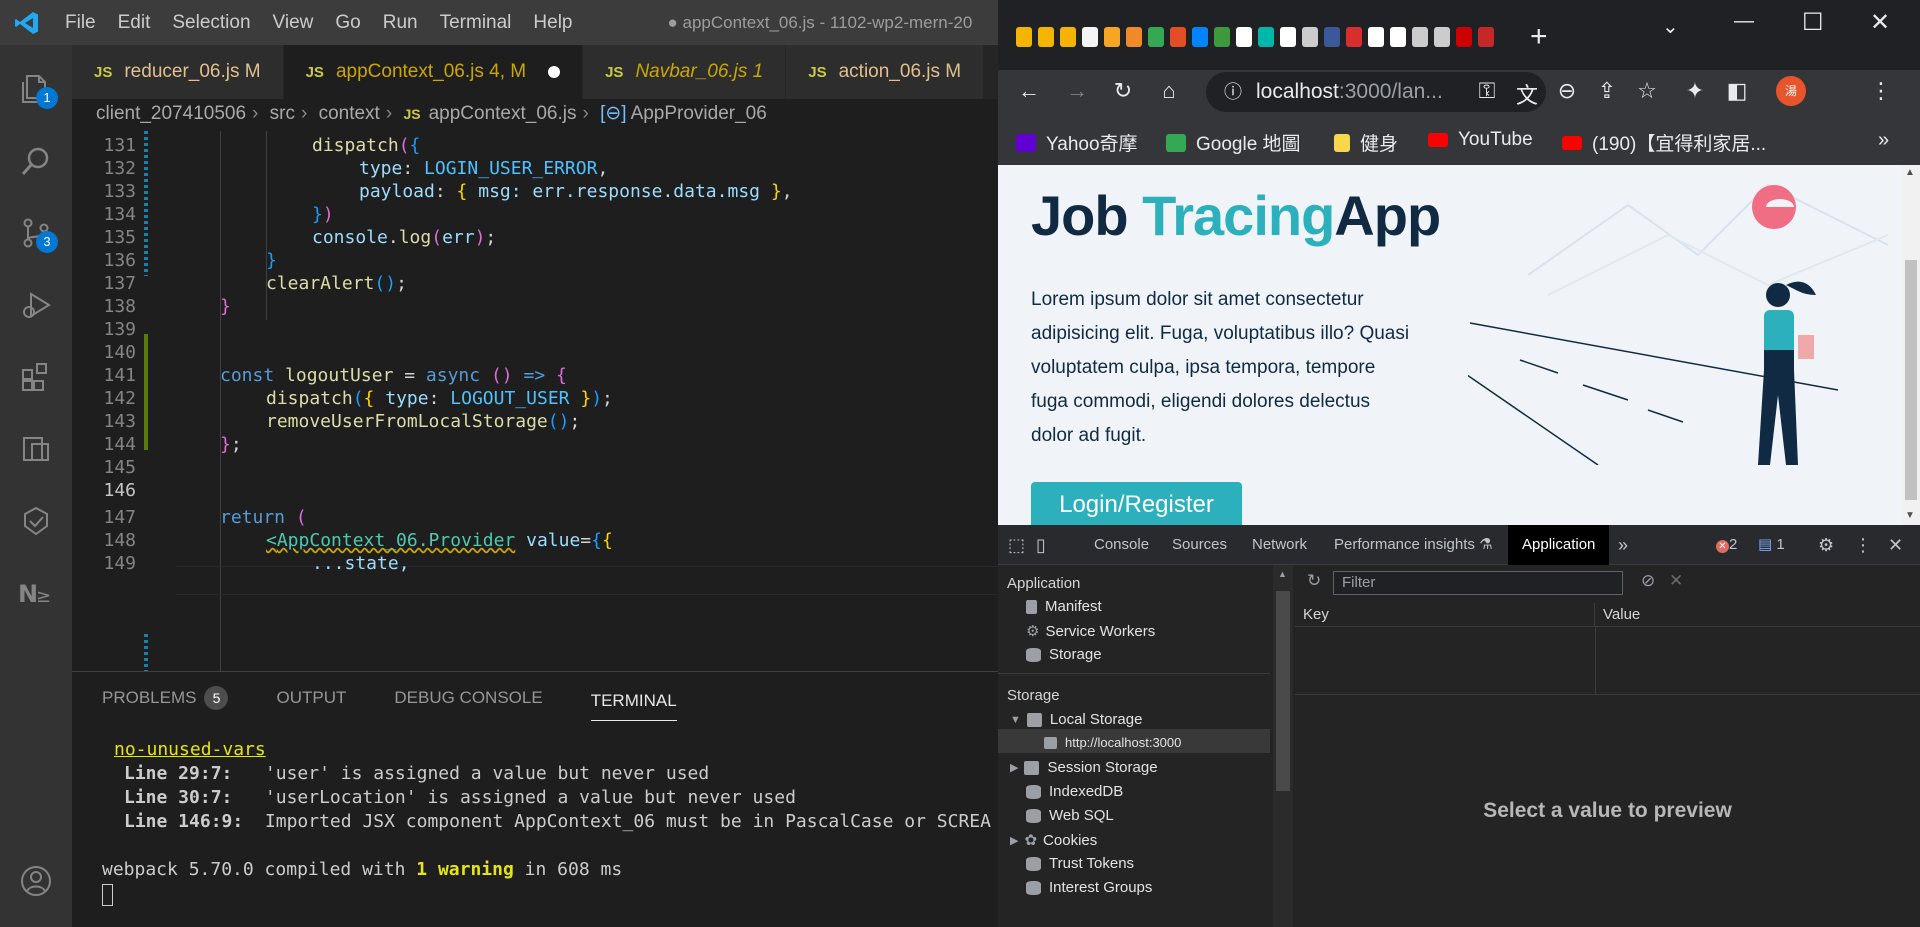 The image size is (1920, 927). Describe the element at coordinates (1136, 503) in the screenshot. I see `login-register-button: Login/Register` at that location.